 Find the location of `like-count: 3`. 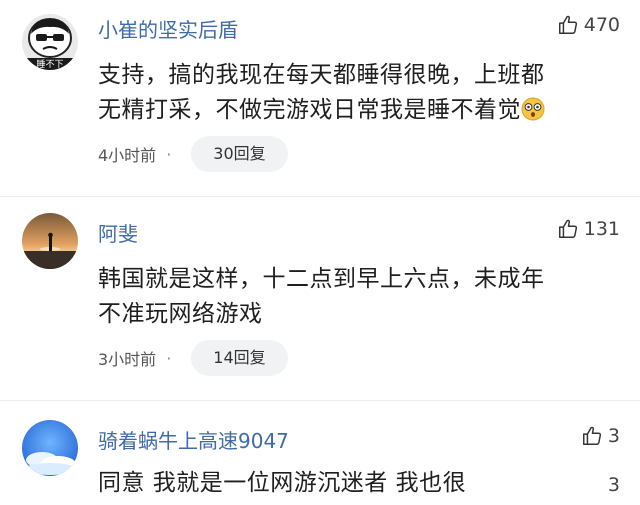

like-count: 3 is located at coordinates (613, 436).